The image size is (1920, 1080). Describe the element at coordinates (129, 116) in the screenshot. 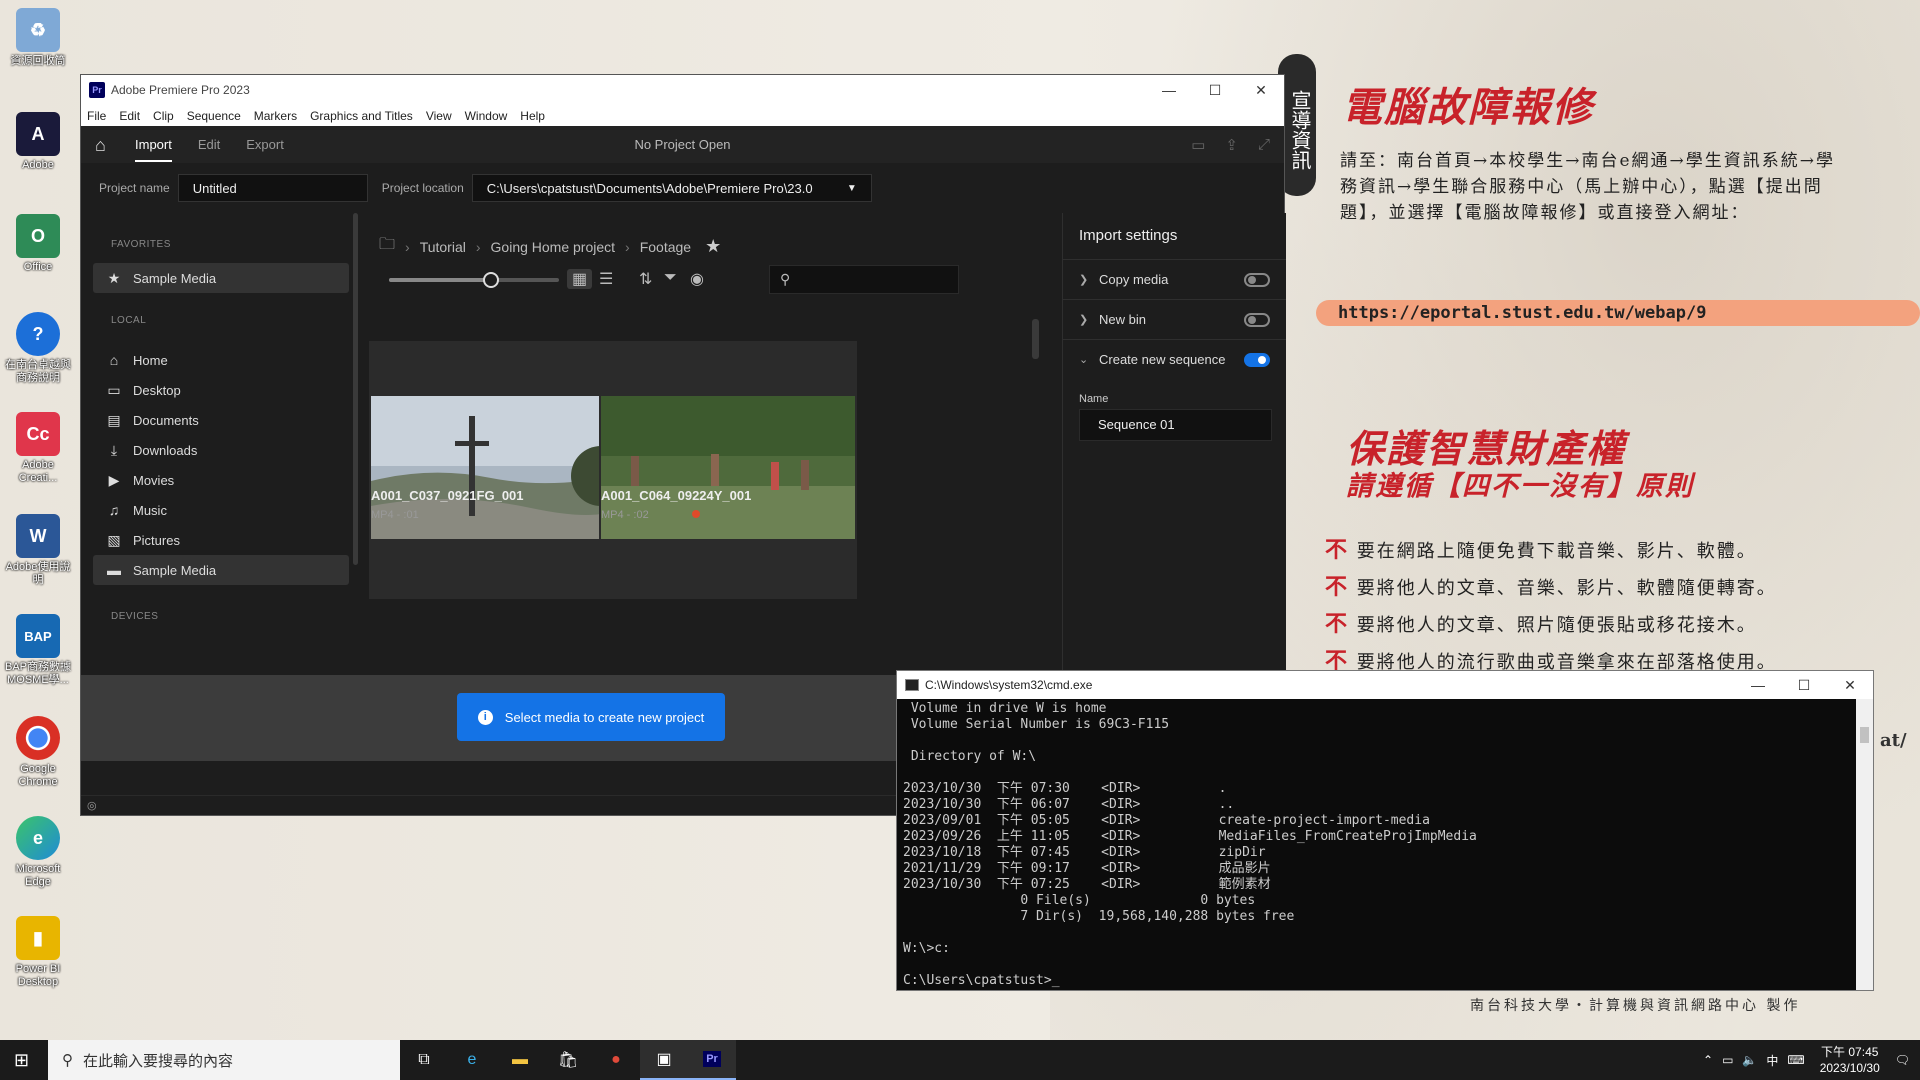

I see `menu-edit: Edit` at that location.